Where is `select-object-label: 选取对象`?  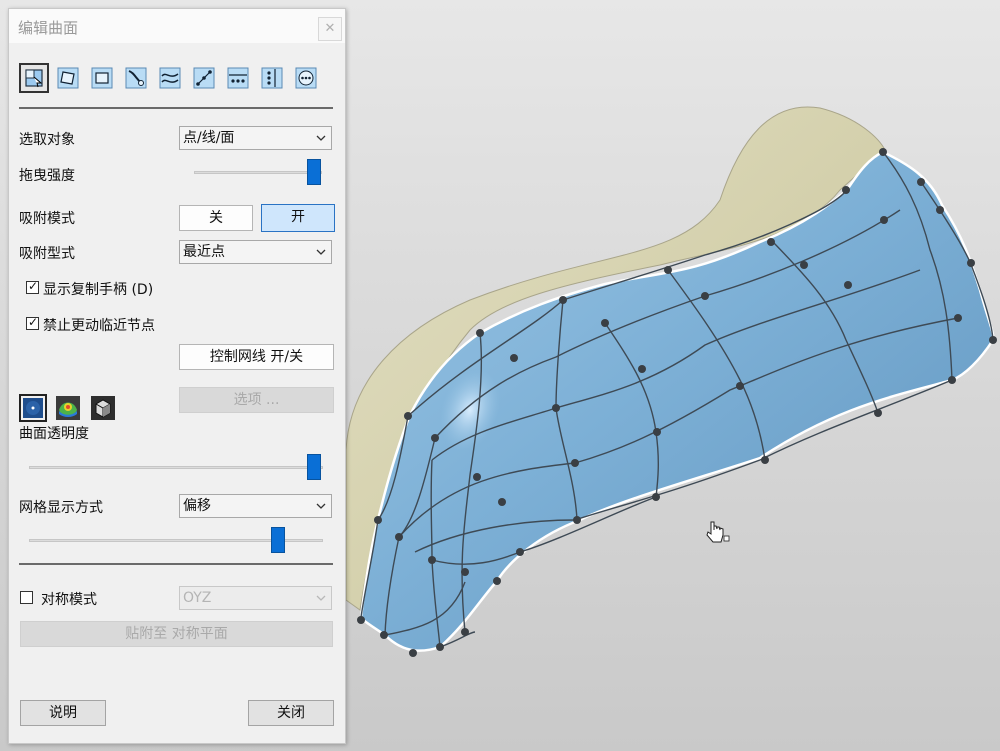
select-object-label: 选取对象 is located at coordinates (47, 140).